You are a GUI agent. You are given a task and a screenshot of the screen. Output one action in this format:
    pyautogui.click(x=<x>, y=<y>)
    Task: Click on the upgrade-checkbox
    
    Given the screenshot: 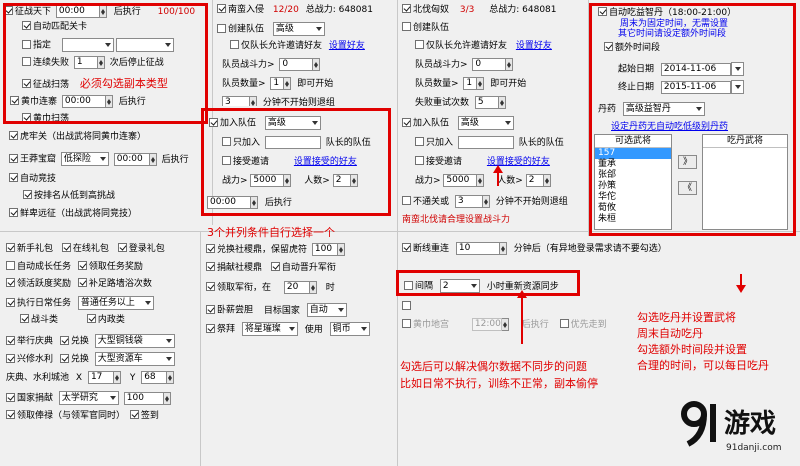 What is the action you would take?
    pyautogui.click(x=275, y=266)
    